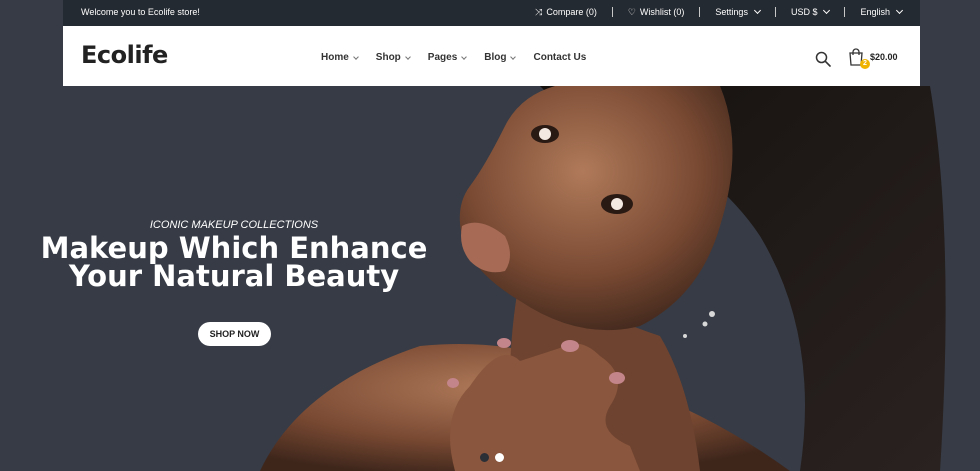 This screenshot has height=471, width=980. I want to click on nav-blog: Blog, so click(500, 57).